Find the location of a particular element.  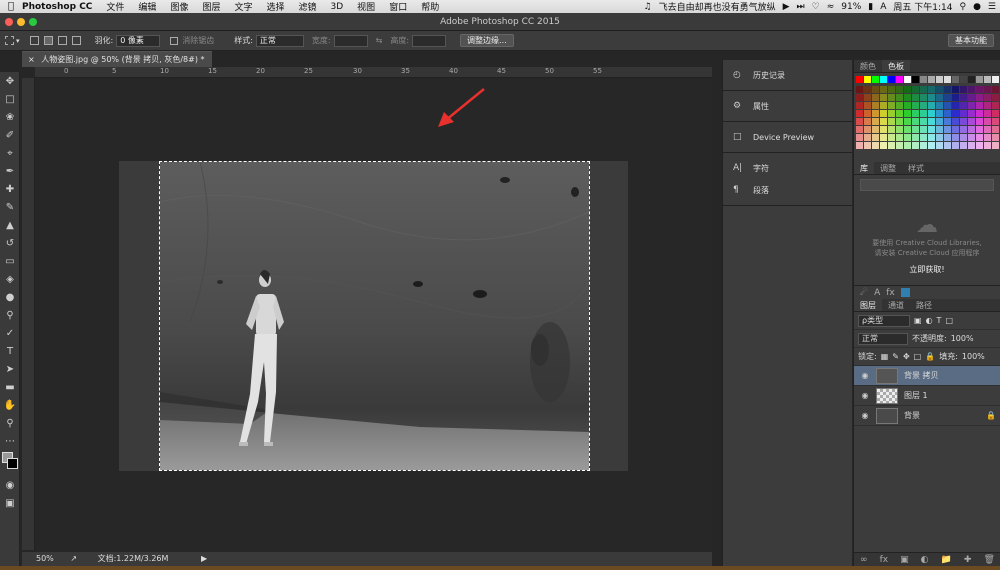

paint-bucket-icon: ◈ is located at coordinates (10, 279).